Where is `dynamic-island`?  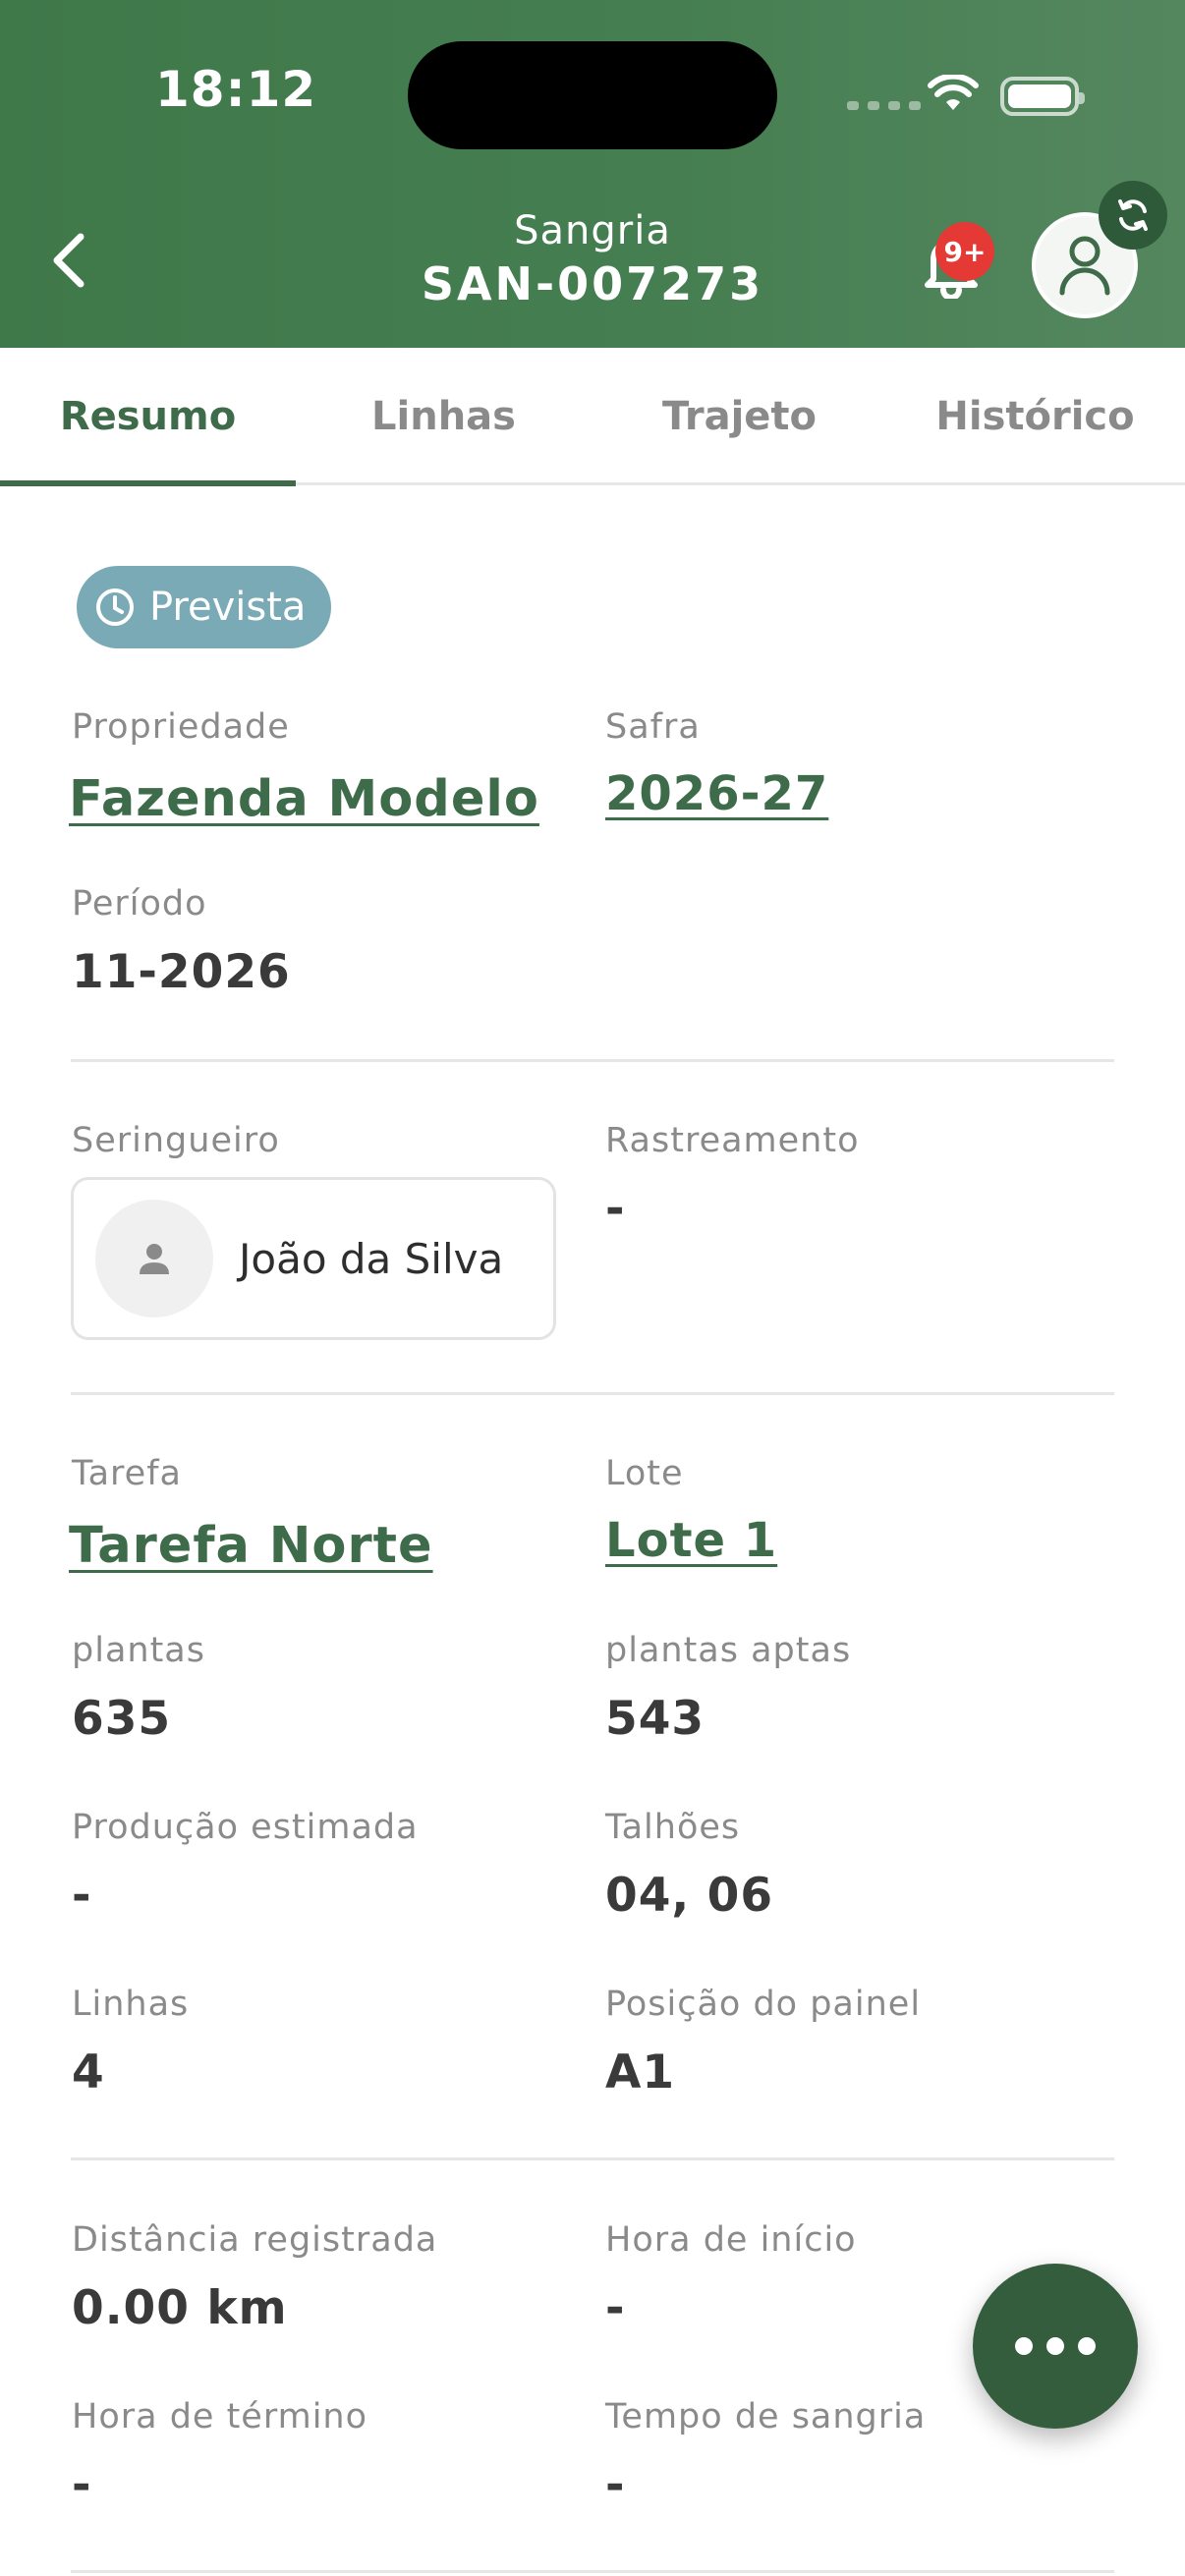 dynamic-island is located at coordinates (592, 95).